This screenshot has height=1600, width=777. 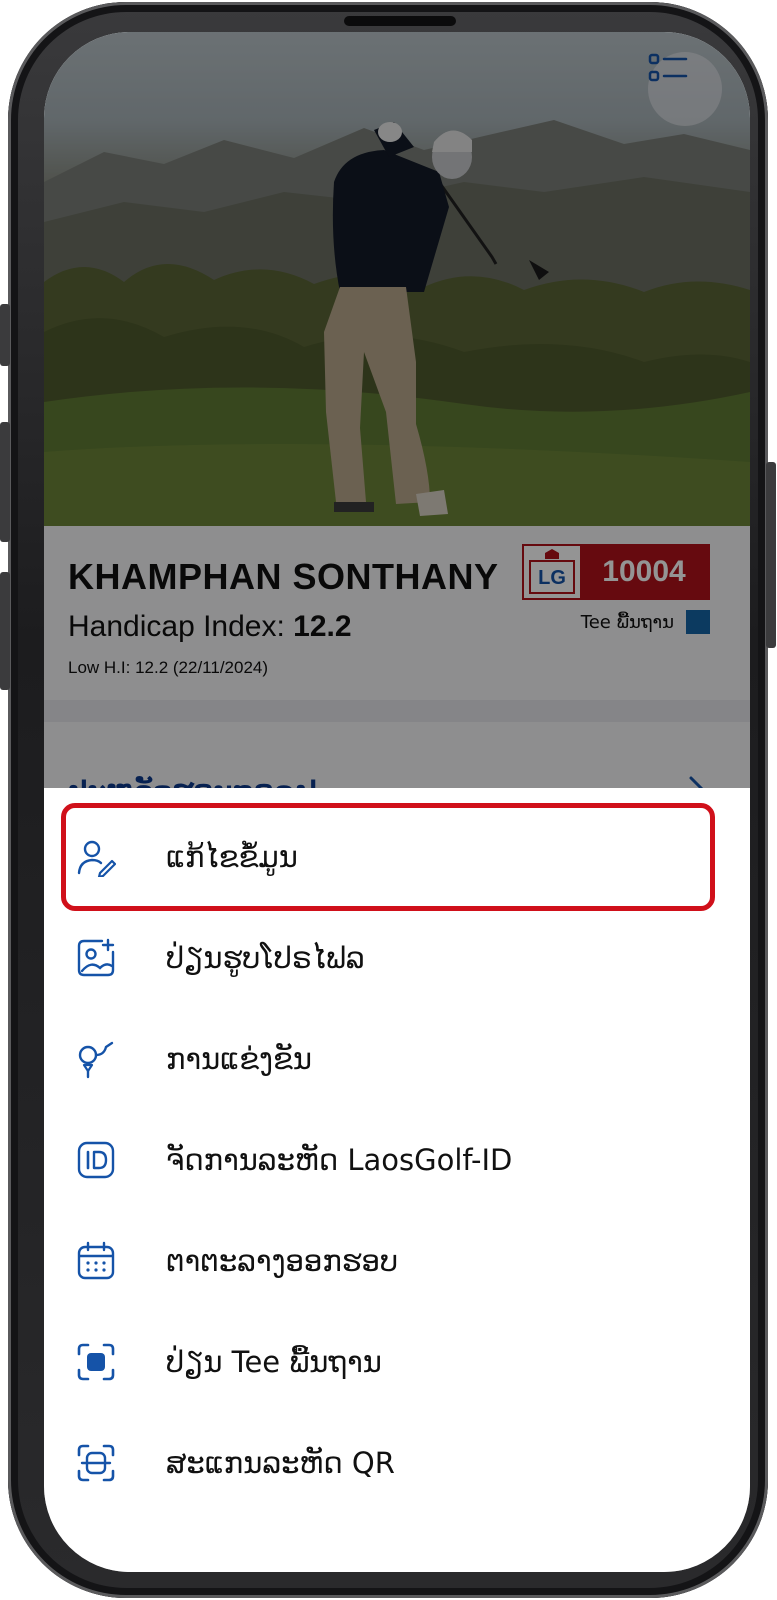 I want to click on badge-logo-text: LG, so click(x=552, y=577).